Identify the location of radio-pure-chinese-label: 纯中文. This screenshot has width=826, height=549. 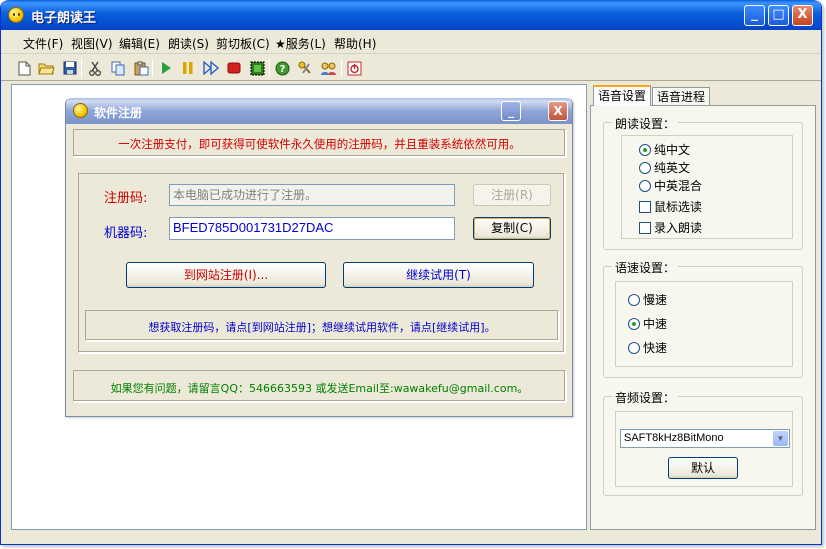
(672, 150).